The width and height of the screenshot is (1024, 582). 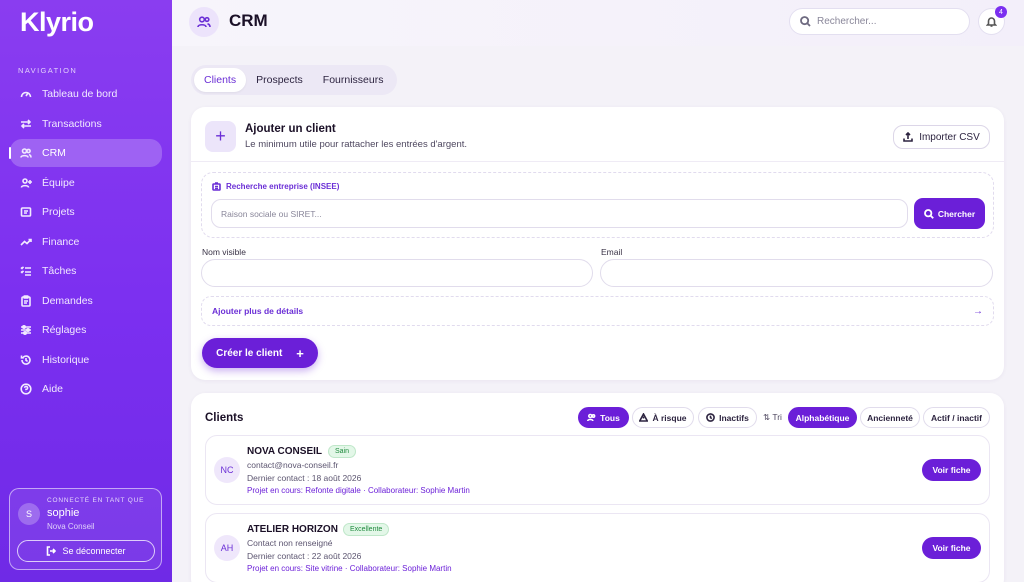 I want to click on sidebar-item-demandes: Demandes, so click(x=86, y=301).